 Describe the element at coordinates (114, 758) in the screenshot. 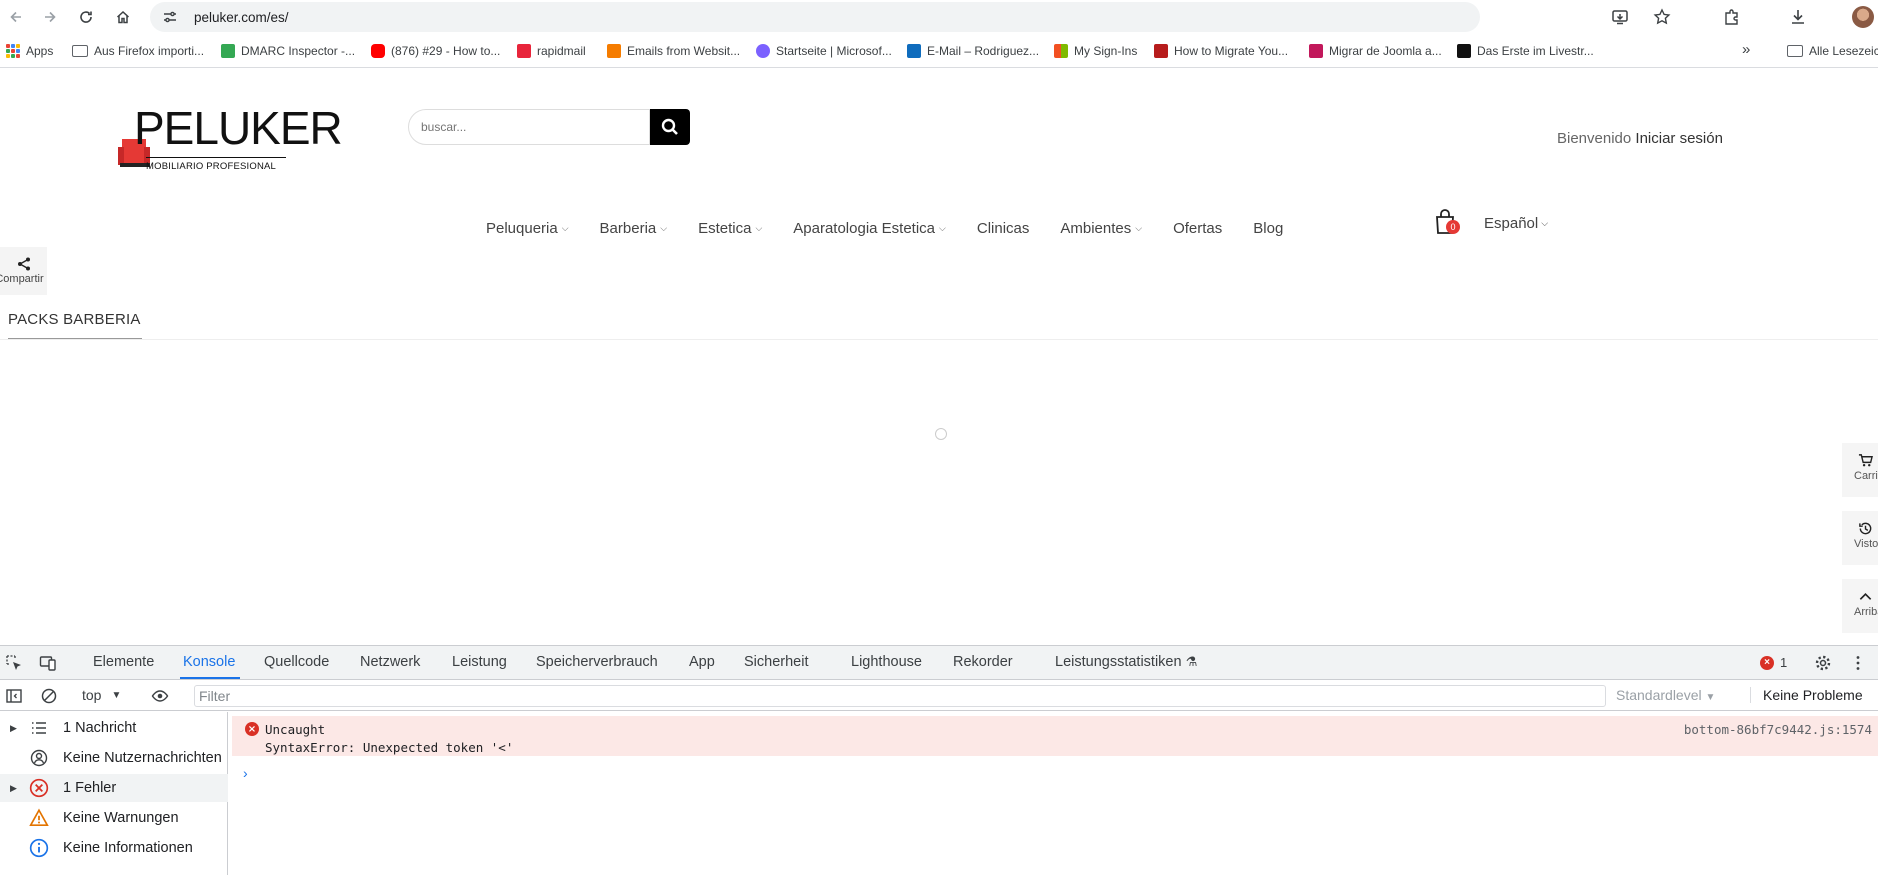

I see `sidebar-item-user-messages: Keine Nutzernachrichten` at that location.